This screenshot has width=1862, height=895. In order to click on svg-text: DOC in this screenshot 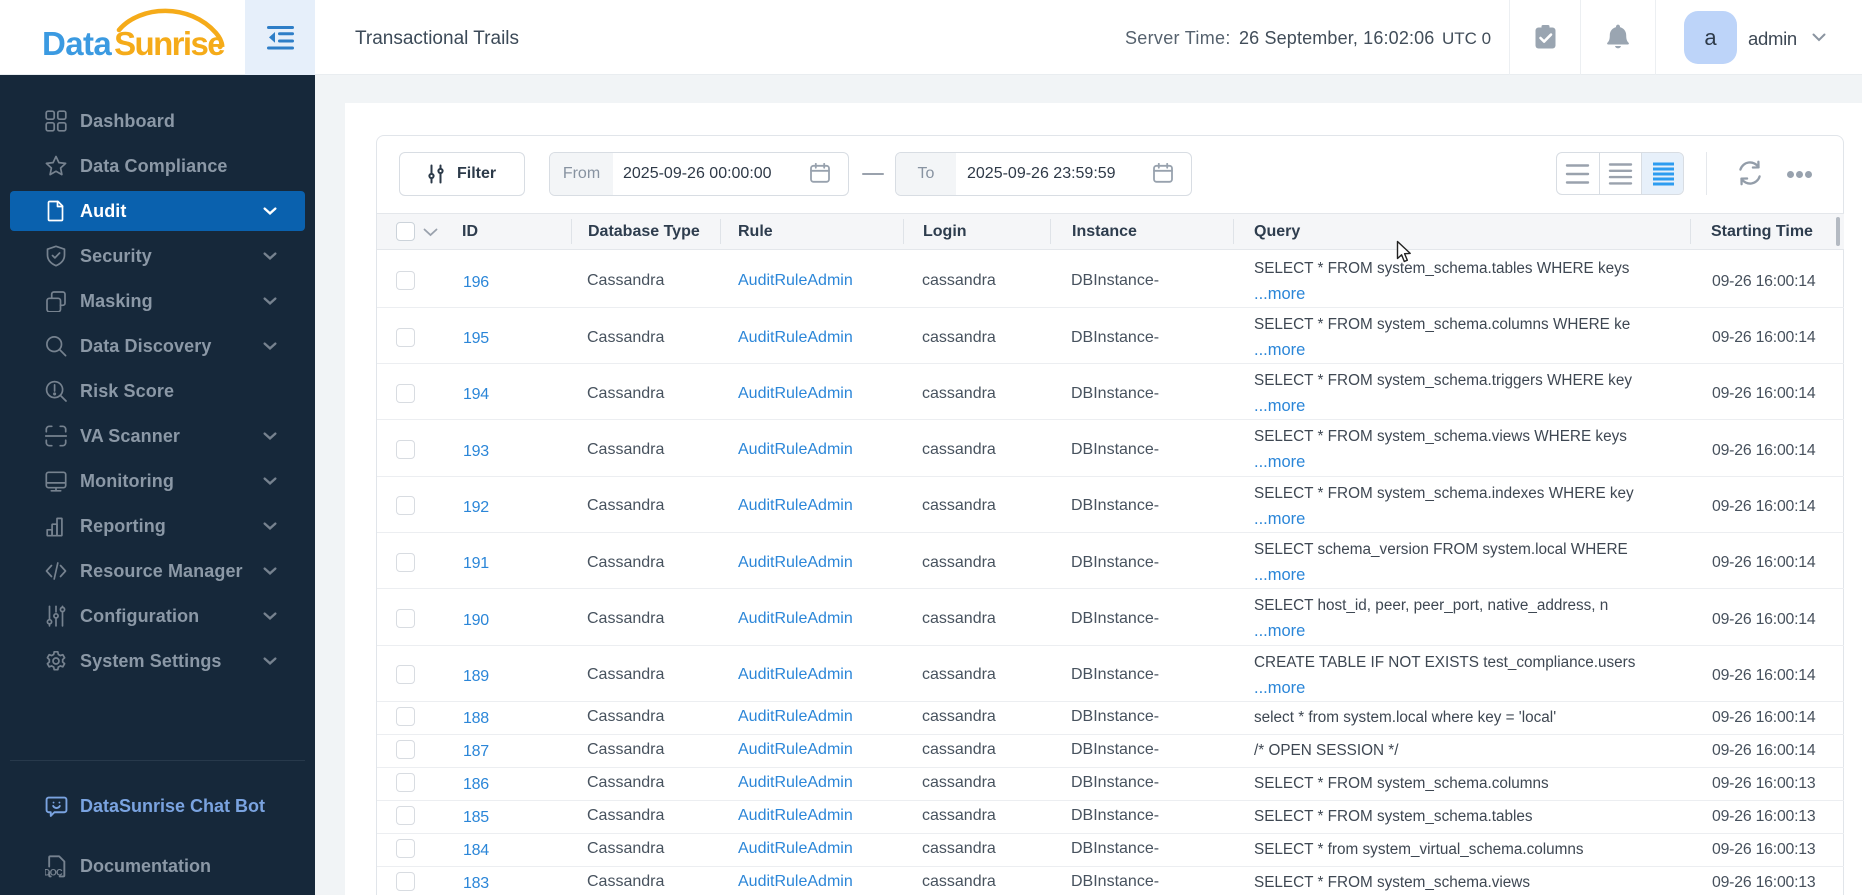, I will do `click(54, 872)`.